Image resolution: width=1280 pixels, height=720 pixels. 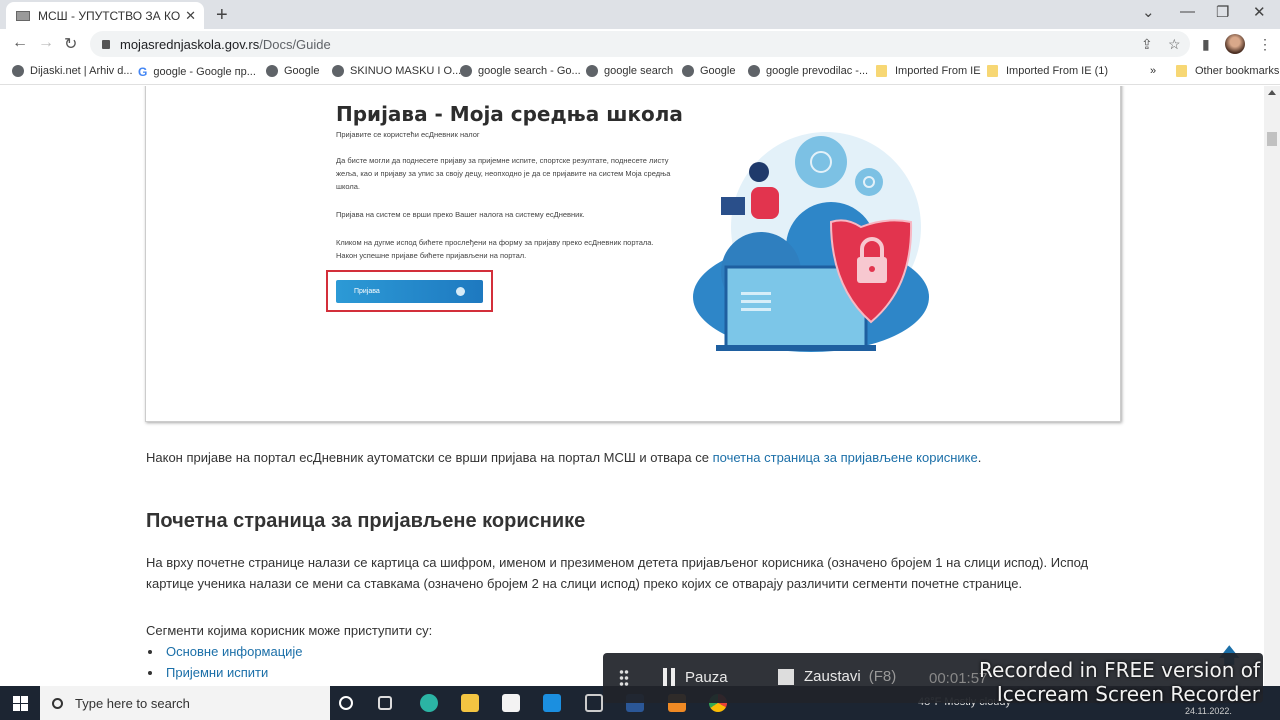 What do you see at coordinates (1272, 92) in the screenshot?
I see `scroll-up-arrow-icon` at bounding box center [1272, 92].